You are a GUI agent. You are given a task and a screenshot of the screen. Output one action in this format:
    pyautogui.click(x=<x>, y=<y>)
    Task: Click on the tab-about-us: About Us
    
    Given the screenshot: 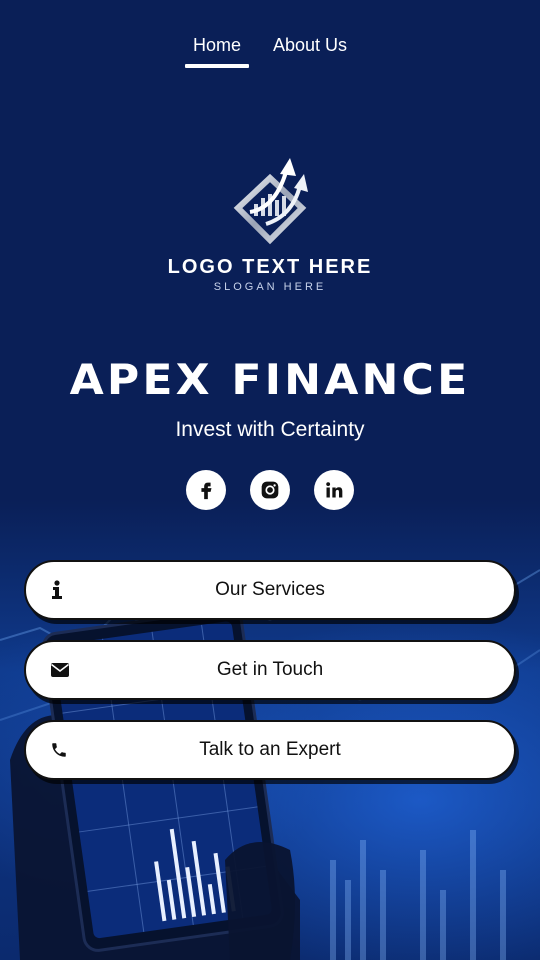 What is the action you would take?
    pyautogui.click(x=310, y=49)
    